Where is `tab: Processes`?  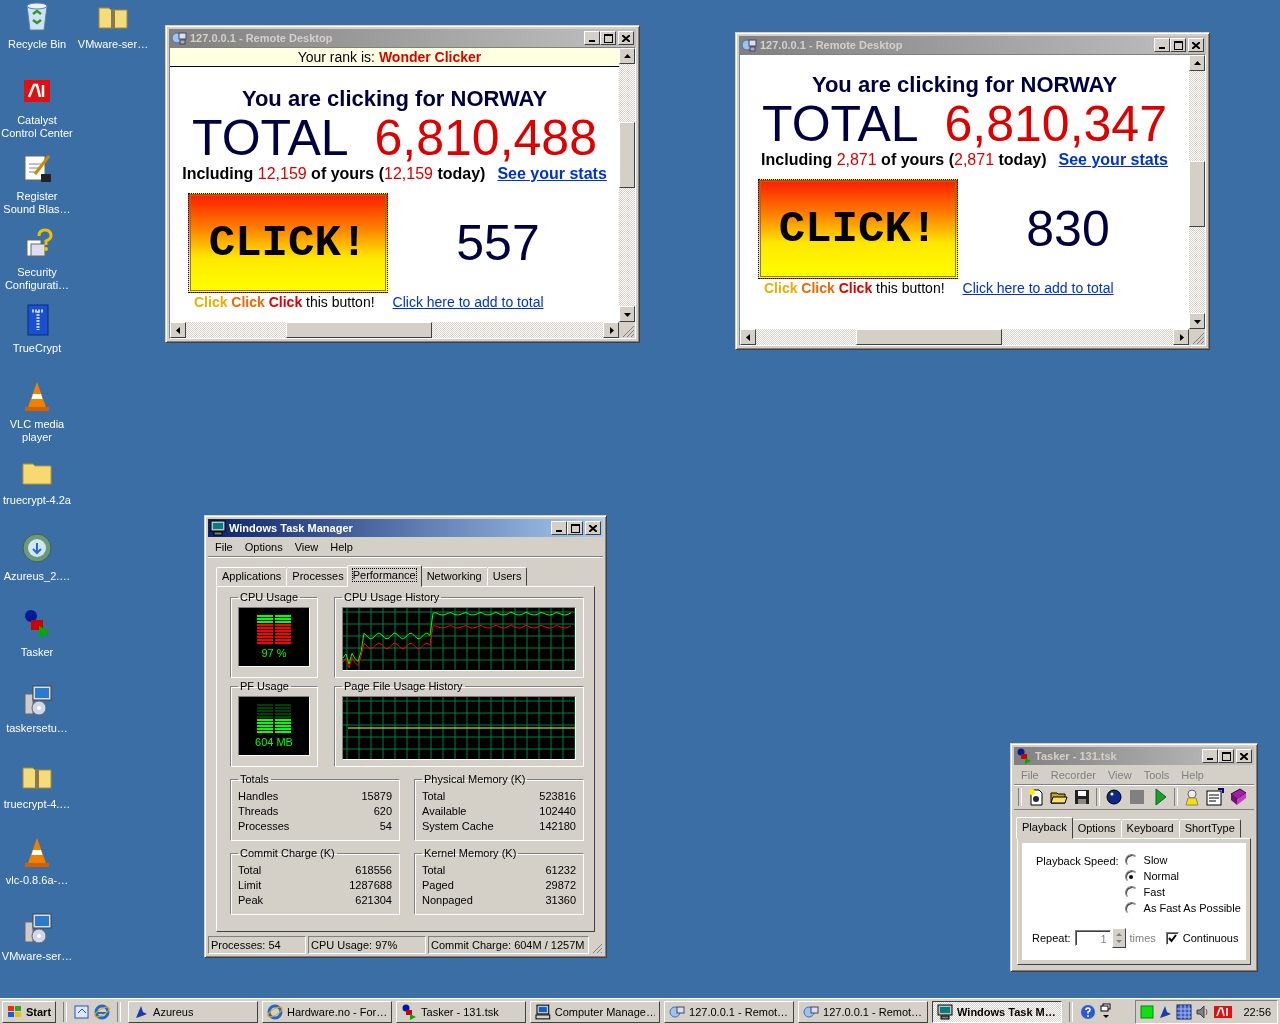
tab: Processes is located at coordinates (318, 576).